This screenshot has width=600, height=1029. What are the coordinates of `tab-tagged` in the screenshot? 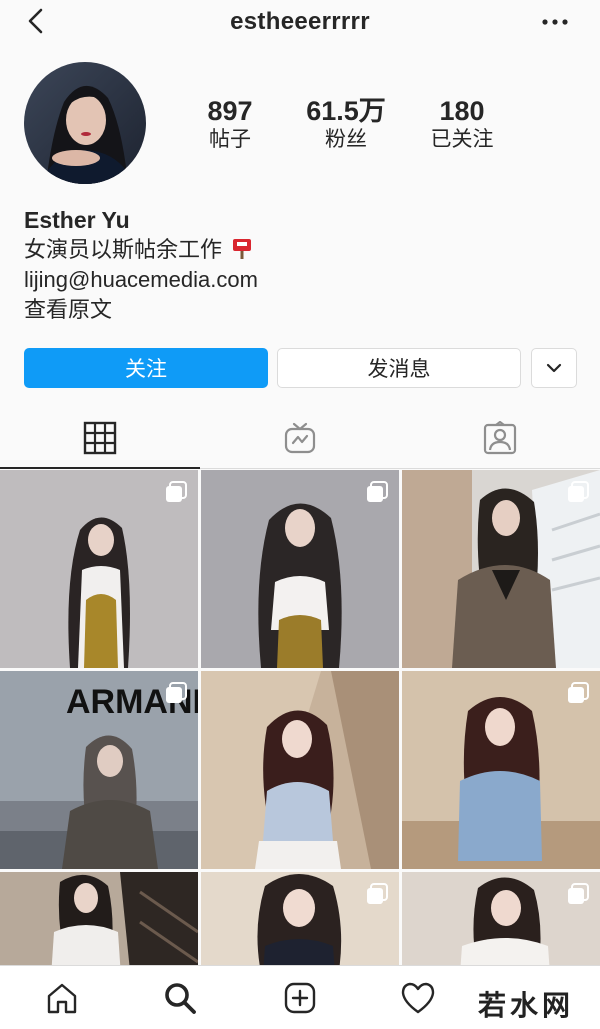 It's located at (500, 438).